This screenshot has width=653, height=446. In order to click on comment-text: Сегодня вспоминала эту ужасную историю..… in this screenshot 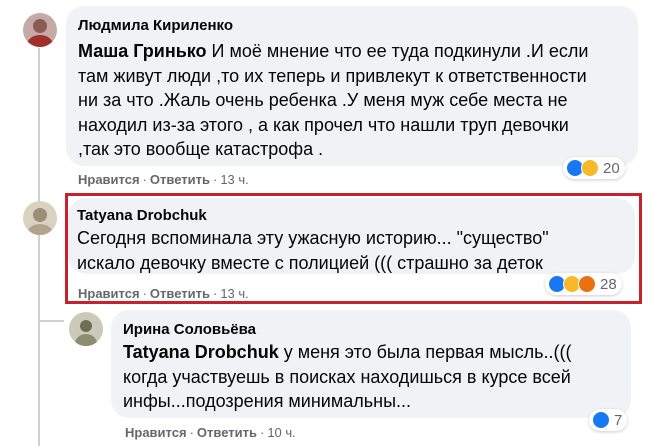, I will do `click(313, 250)`.